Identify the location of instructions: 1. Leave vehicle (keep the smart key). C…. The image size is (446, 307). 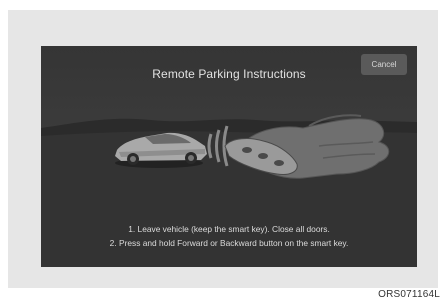
(229, 236).